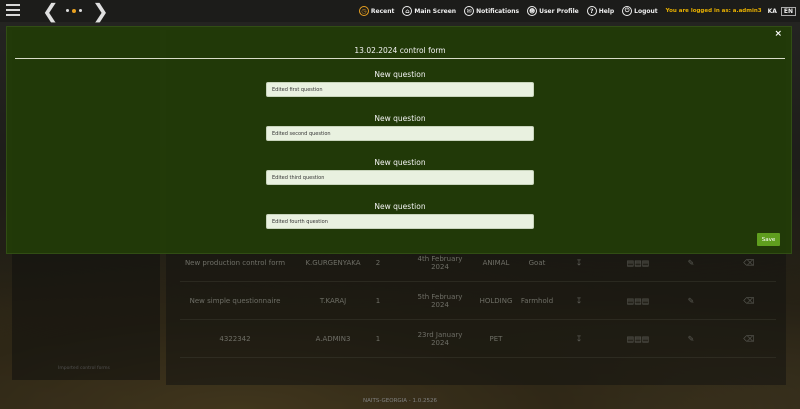 The image size is (800, 409). What do you see at coordinates (400, 89) in the screenshot?
I see `question-1-input` at bounding box center [400, 89].